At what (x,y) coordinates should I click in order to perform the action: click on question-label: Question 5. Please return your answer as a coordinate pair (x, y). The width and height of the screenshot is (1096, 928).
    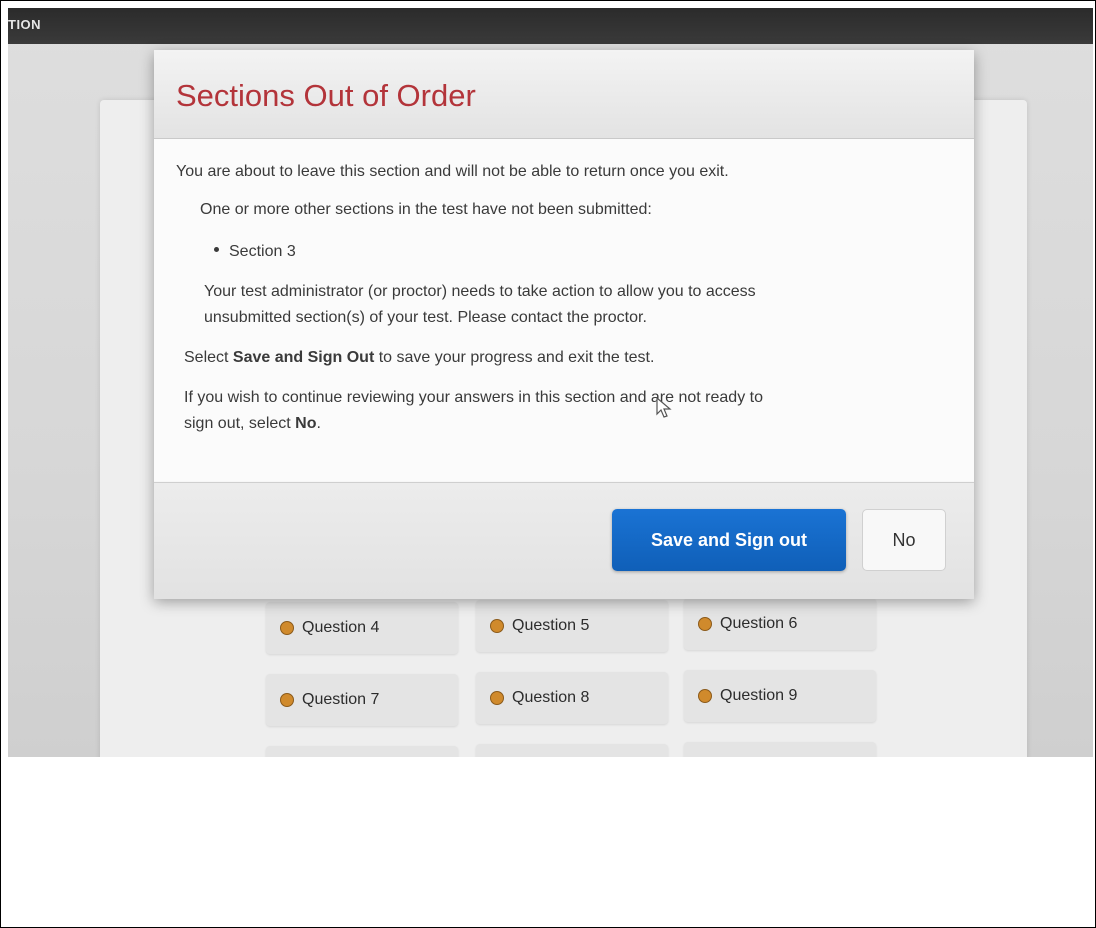
    Looking at the image, I should click on (551, 625).